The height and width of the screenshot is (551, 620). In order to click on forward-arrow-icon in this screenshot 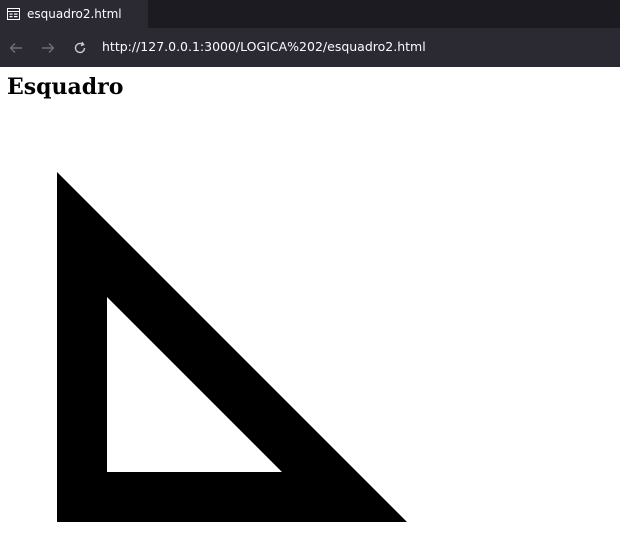, I will do `click(48, 48)`.